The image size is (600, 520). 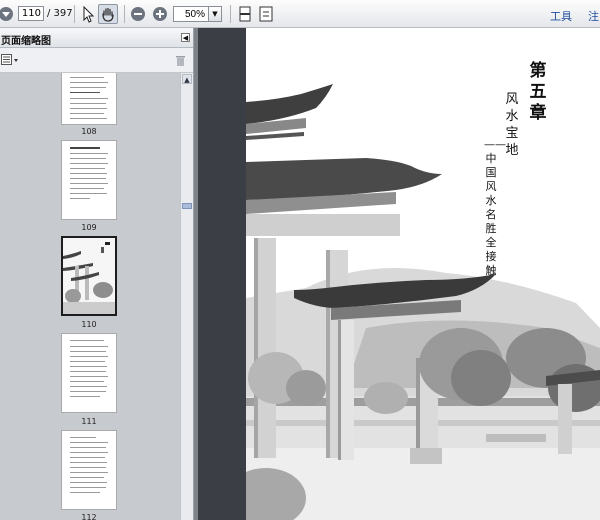 What do you see at coordinates (300, 14) in the screenshot?
I see `toolbar: / 397 ▼ 工具 注` at bounding box center [300, 14].